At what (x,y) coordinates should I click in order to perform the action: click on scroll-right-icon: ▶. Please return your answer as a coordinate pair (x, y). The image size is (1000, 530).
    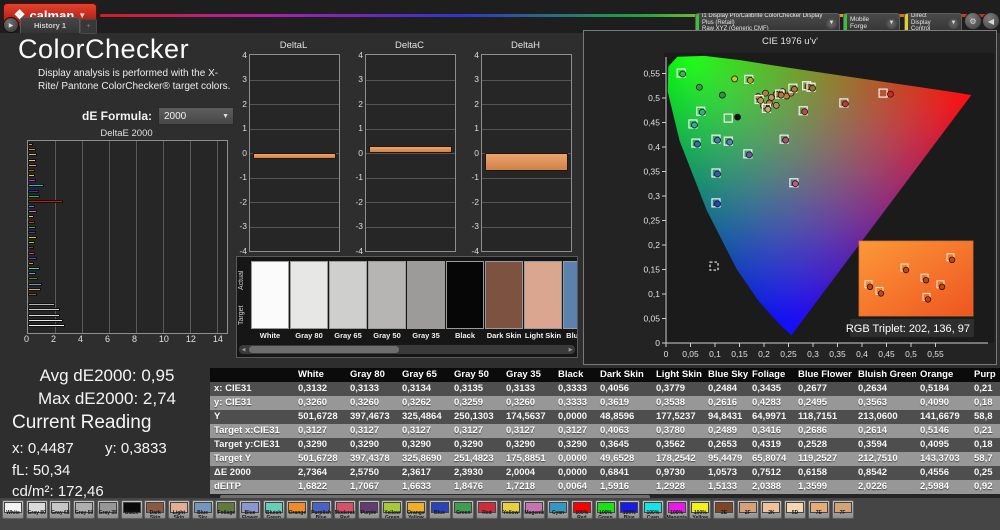
    Looking at the image, I should click on (570, 349).